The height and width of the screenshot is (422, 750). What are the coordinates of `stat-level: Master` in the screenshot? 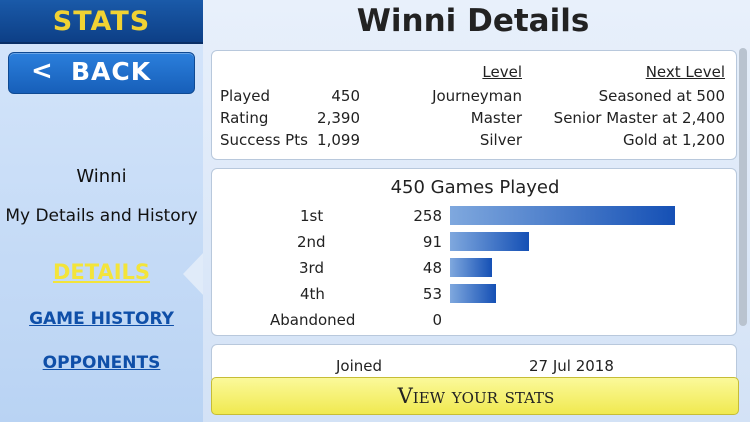 It's located at (496, 118).